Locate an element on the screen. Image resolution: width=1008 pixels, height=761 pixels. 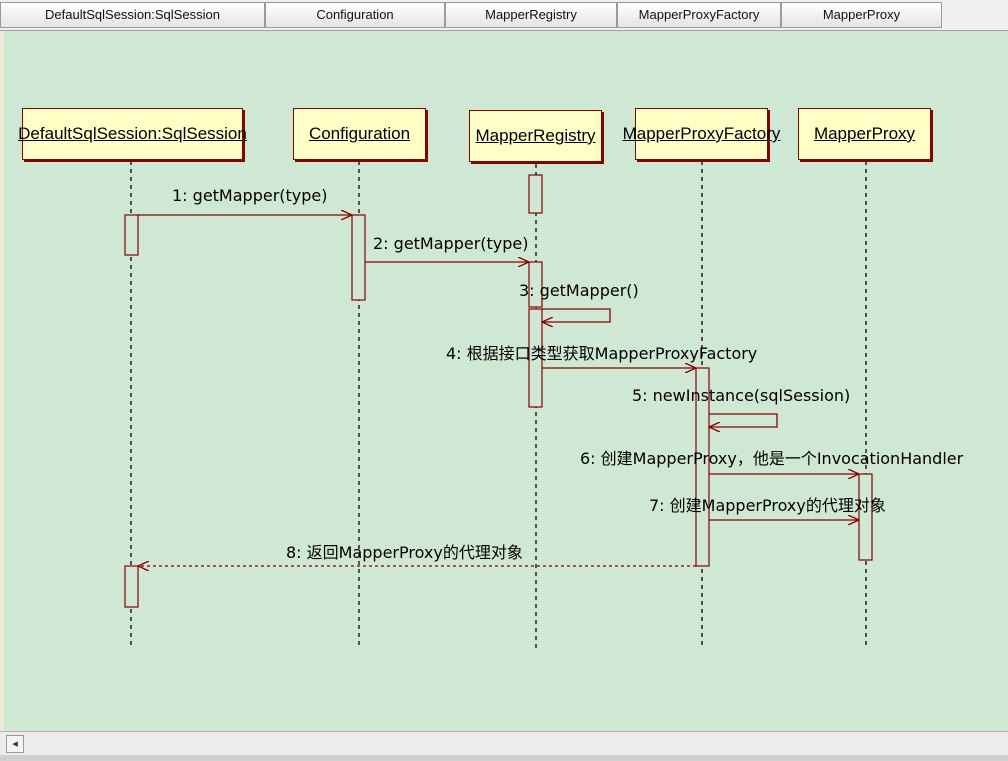
header-tab-defaultsqlsession: DefaultSqlSession:SqlSession is located at coordinates (132, 15).